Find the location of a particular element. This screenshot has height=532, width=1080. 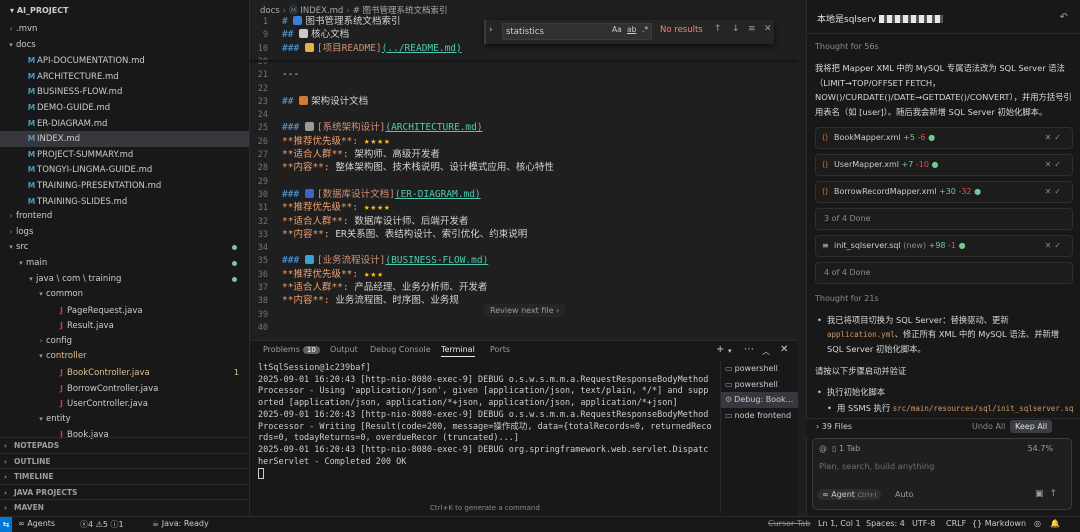

tree-folder: ▾ main is located at coordinates (124, 264).